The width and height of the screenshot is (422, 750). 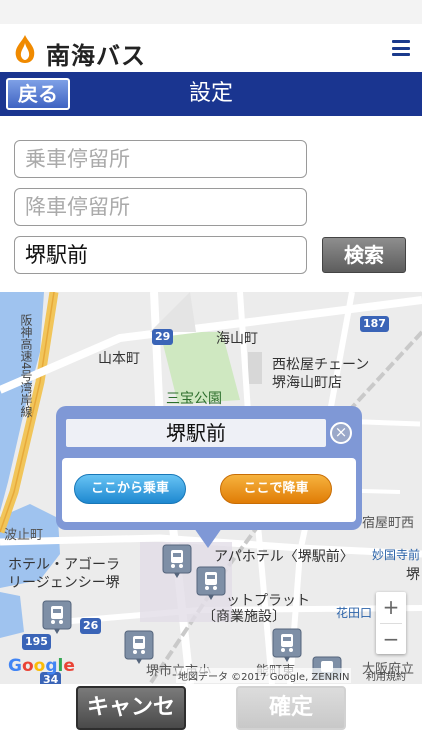 What do you see at coordinates (36, 642) in the screenshot?
I see `route-shield: 195` at bounding box center [36, 642].